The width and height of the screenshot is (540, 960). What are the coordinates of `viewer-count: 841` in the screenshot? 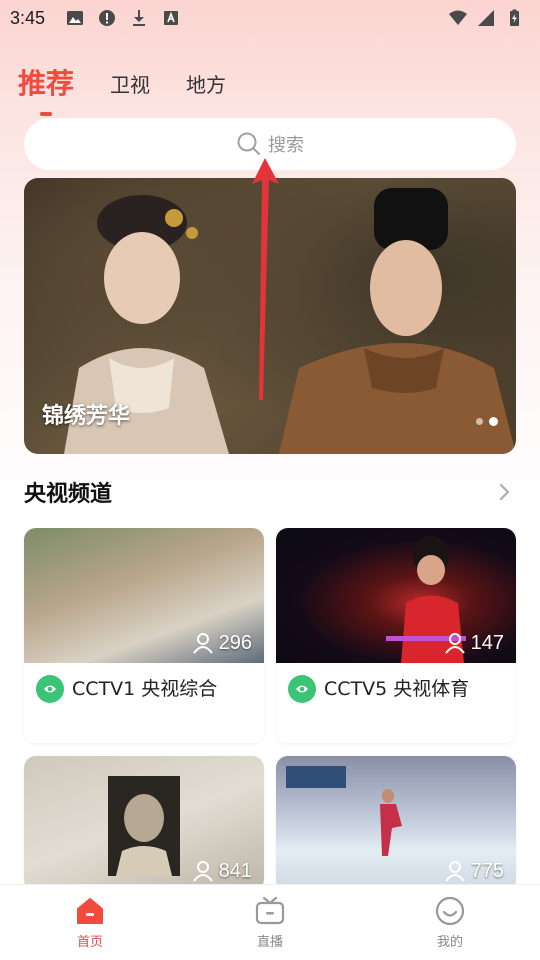 It's located at (221, 871).